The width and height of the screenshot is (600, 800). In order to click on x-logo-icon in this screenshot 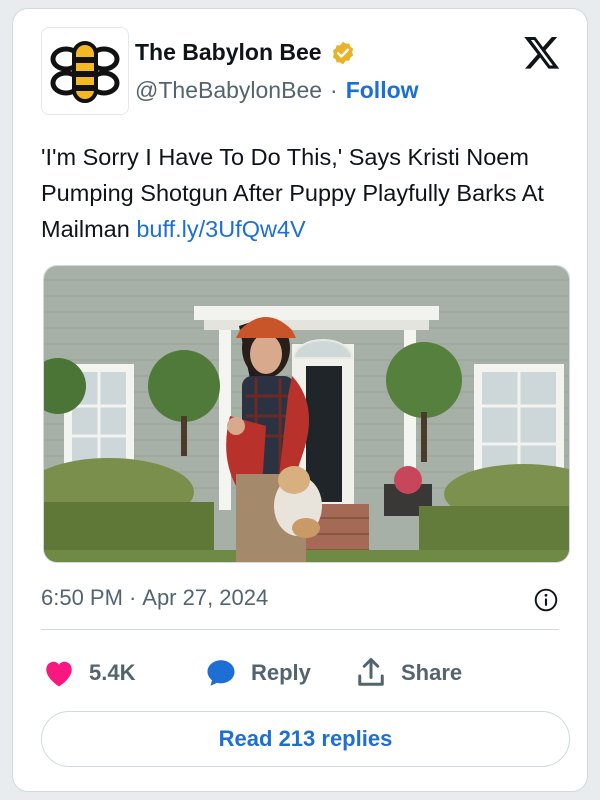, I will do `click(542, 52)`.